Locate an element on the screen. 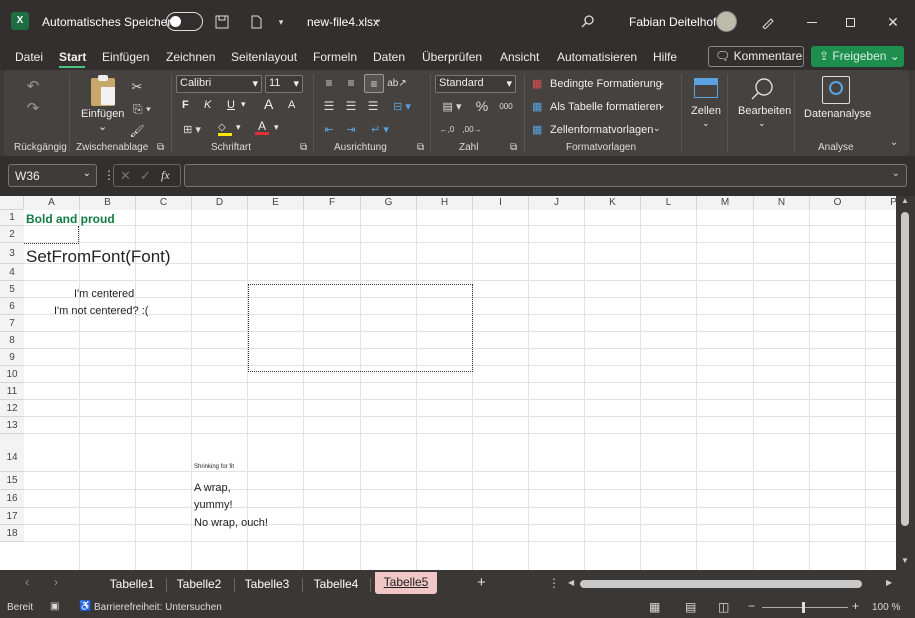 The width and height of the screenshot is (915, 618). expand-formula-icon: ⌄ is located at coordinates (896, 173).